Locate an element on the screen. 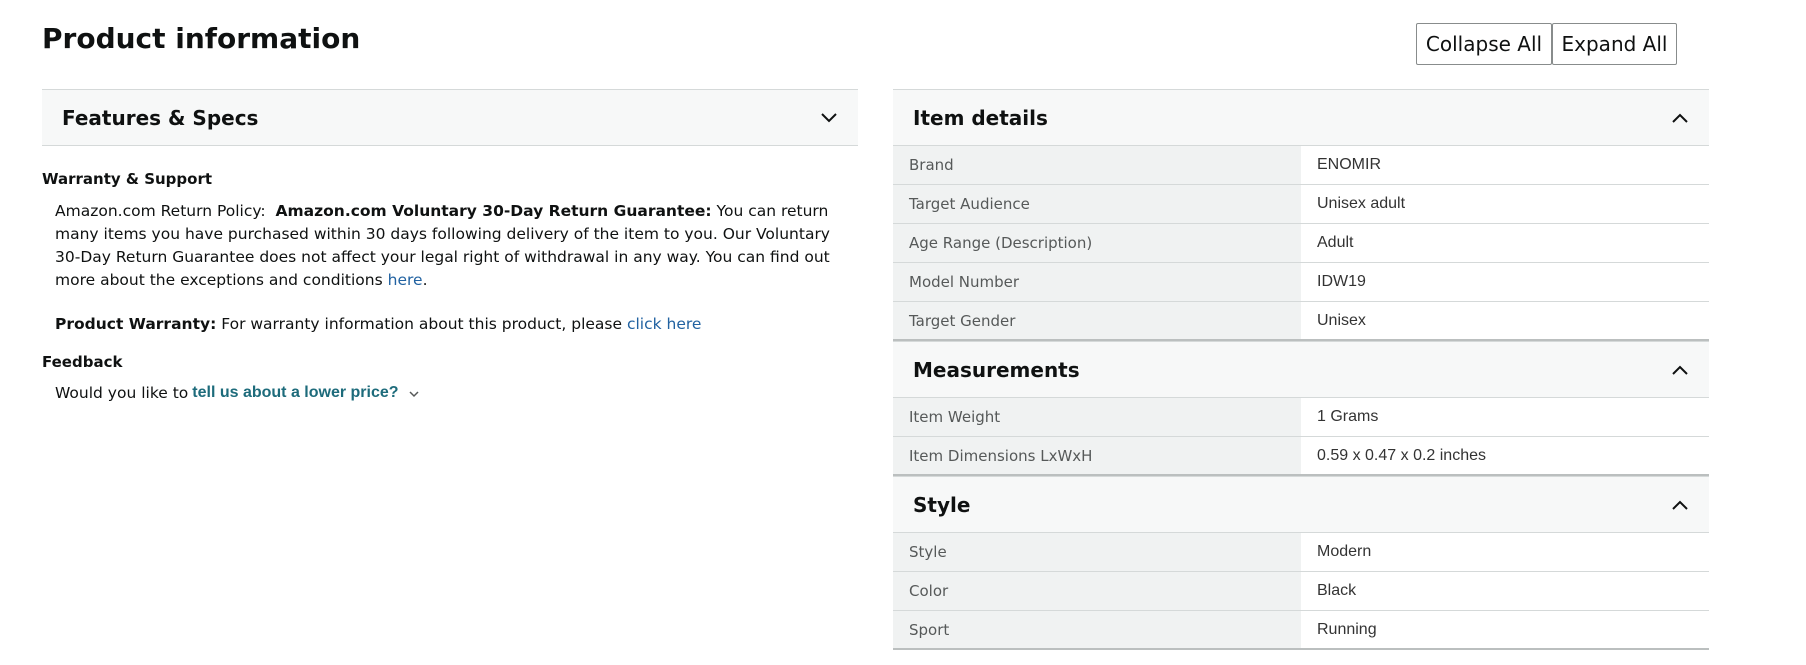 This screenshot has height=665, width=1806. table-row: Style Modern is located at coordinates (1301, 552).